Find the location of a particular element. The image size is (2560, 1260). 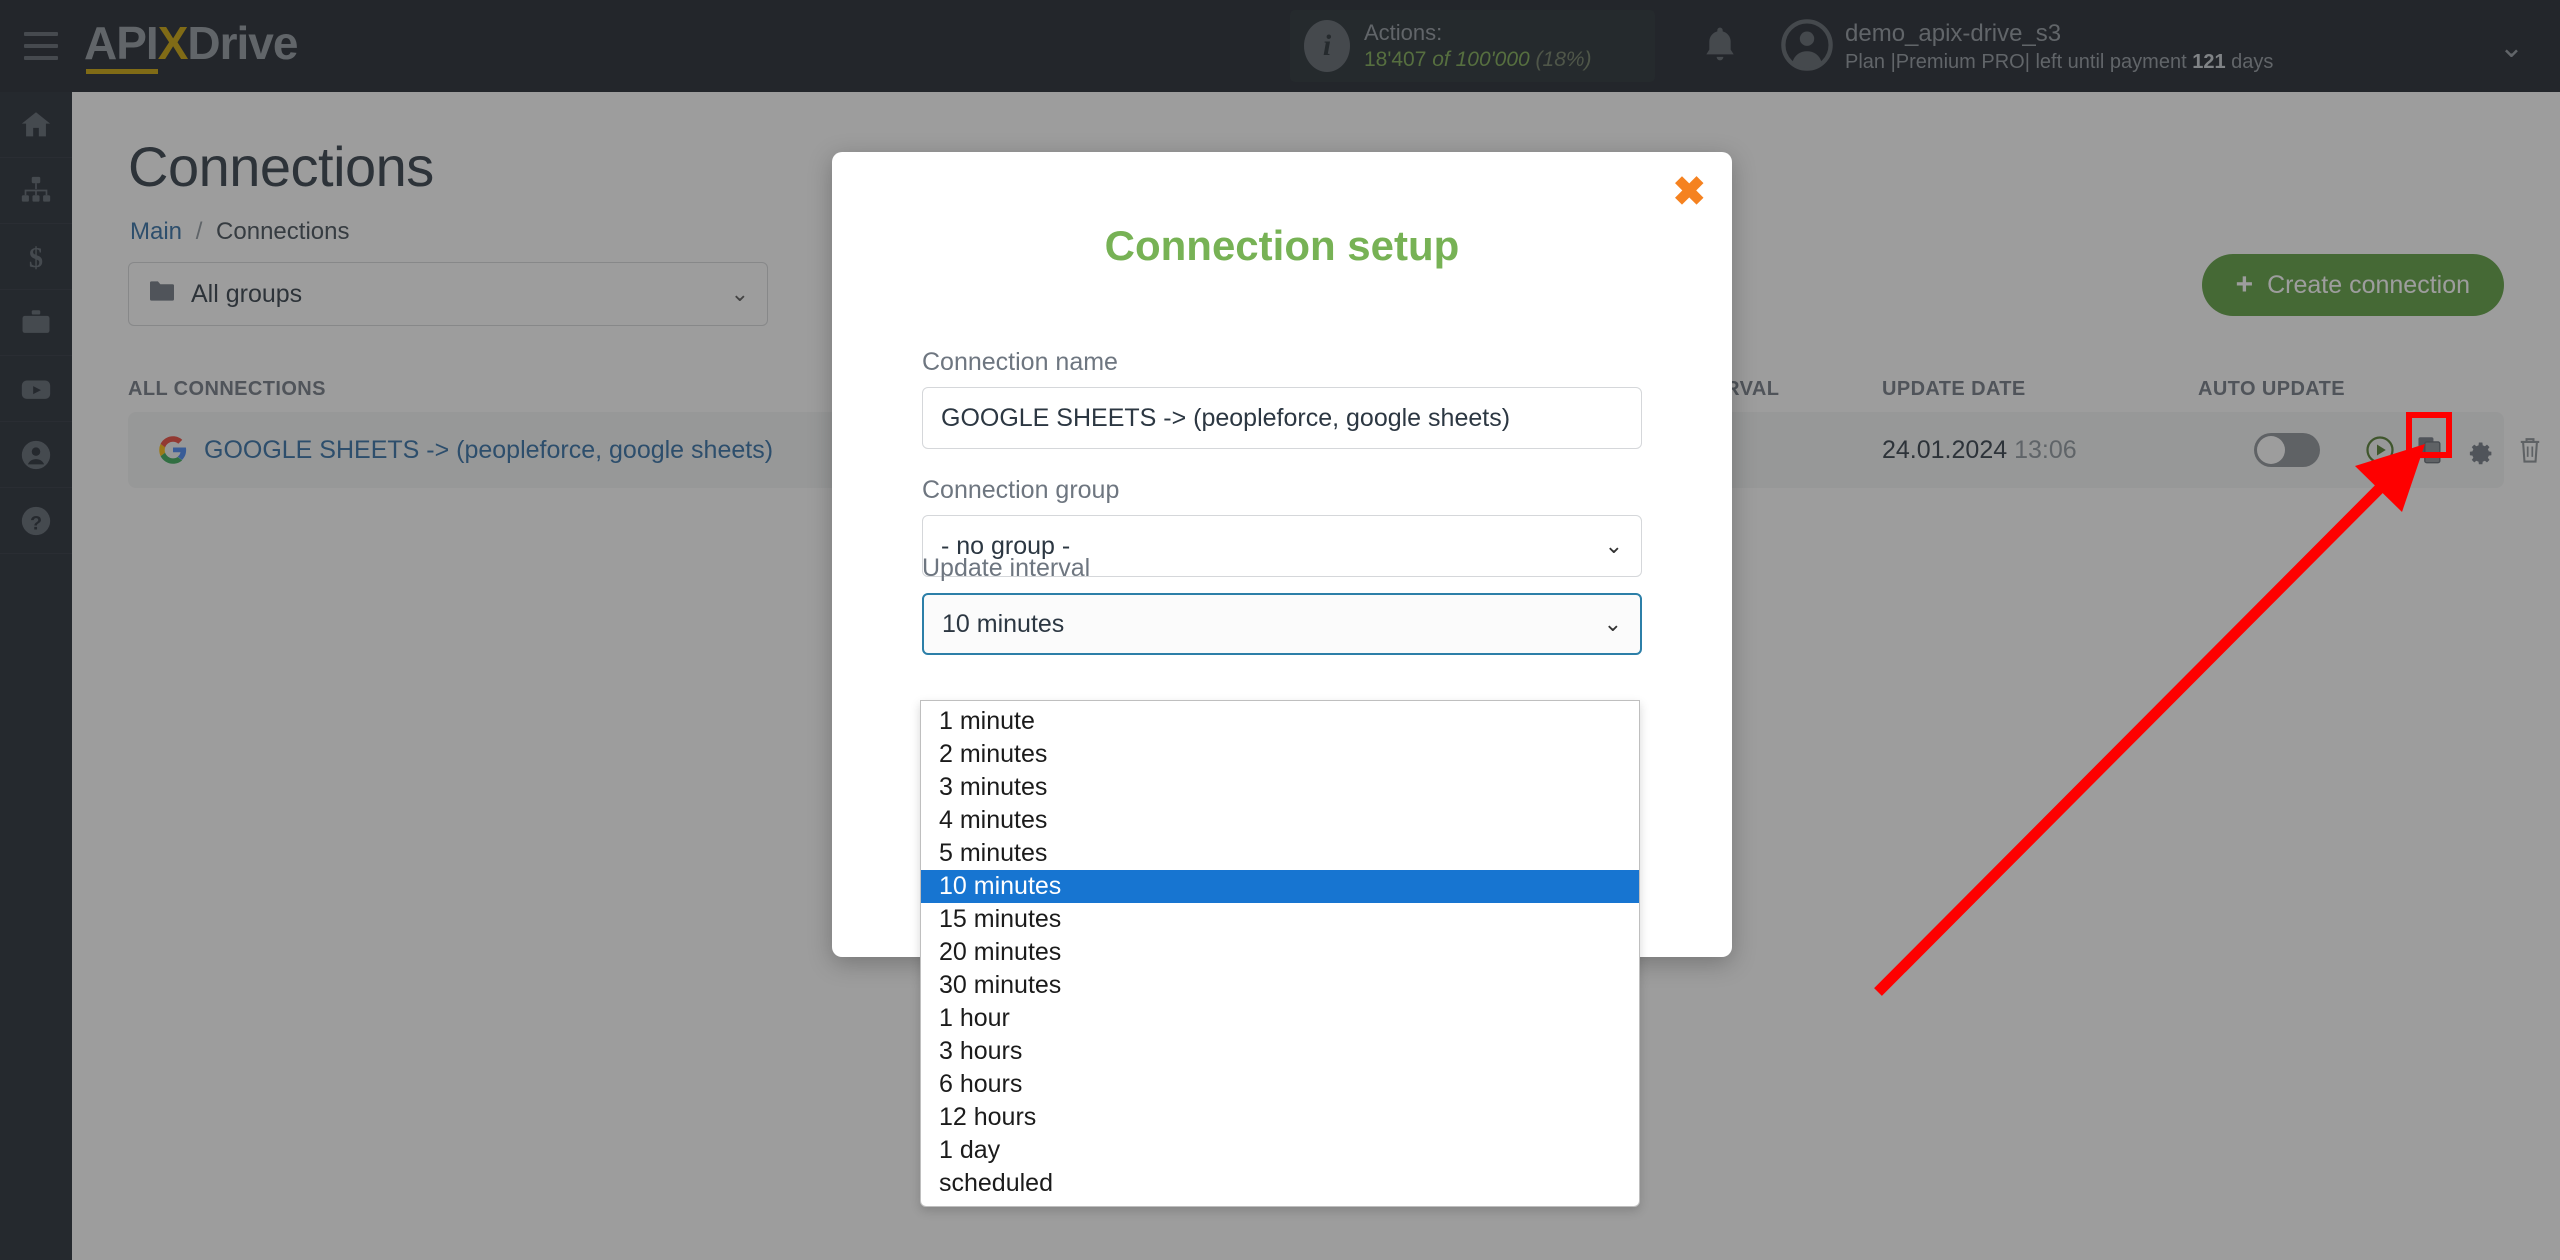

dropdown-option: 5 minutes is located at coordinates (1280, 853).